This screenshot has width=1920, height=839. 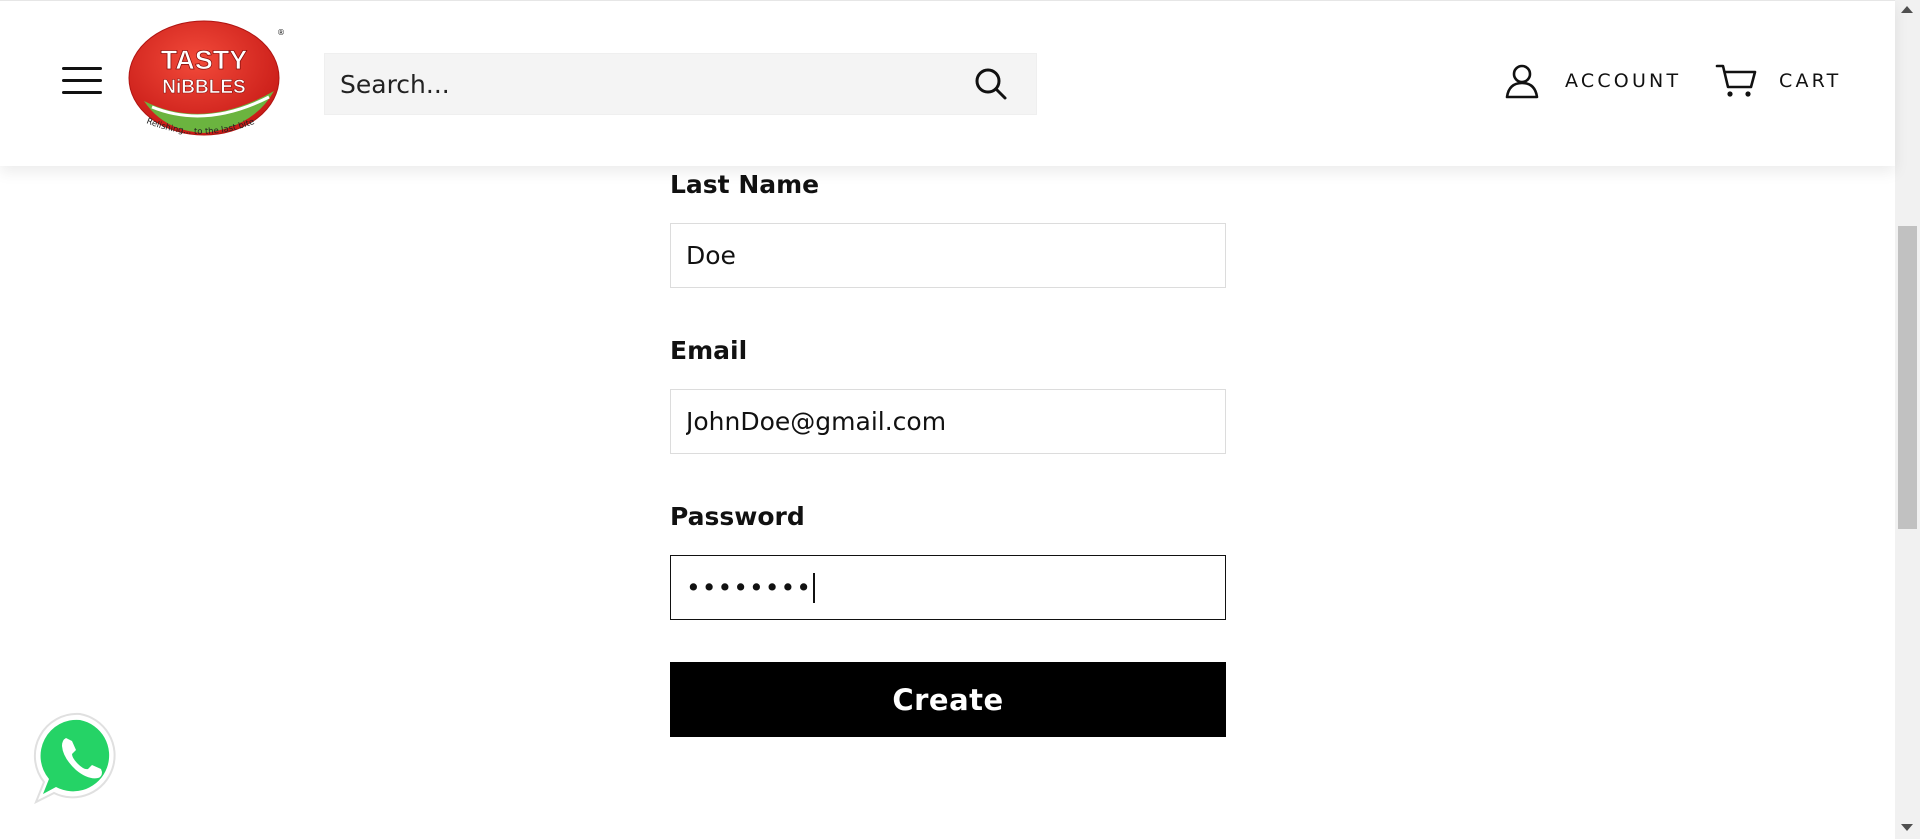 I want to click on password-label: Password, so click(x=737, y=516).